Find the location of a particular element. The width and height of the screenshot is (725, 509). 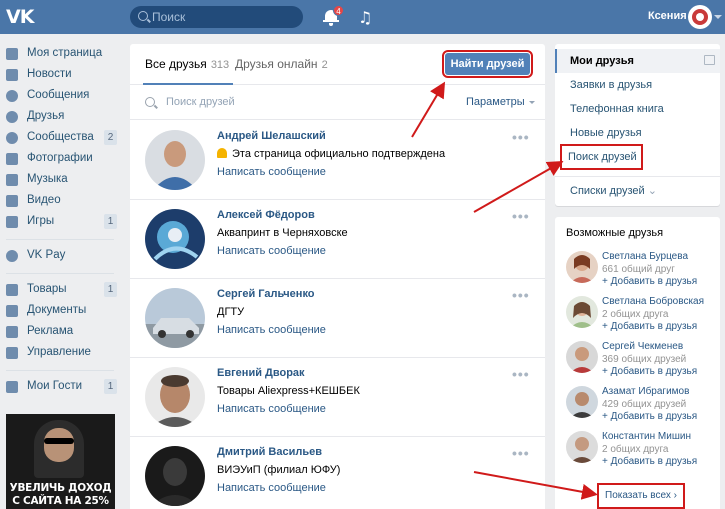

menu-search-friends: Поиск друзей is located at coordinates (602, 157).